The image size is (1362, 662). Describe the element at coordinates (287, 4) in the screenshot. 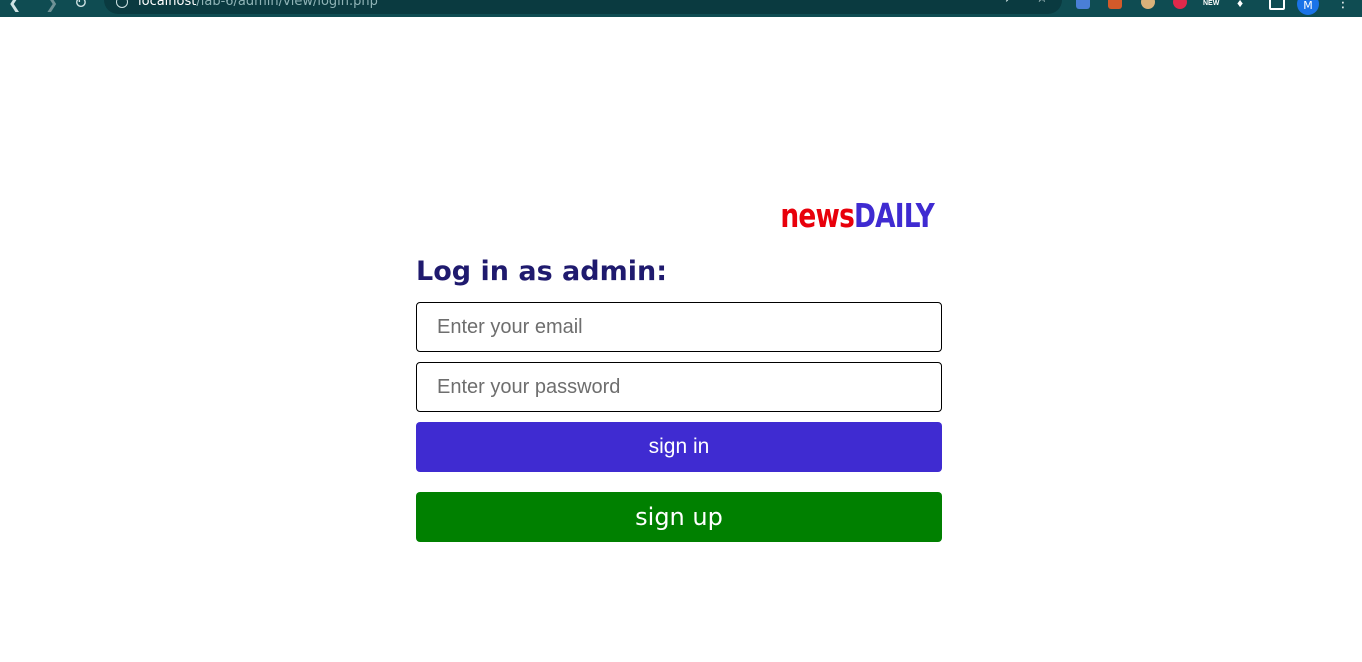

I see `url-path: /lab-6/admin/view/login.php` at that location.